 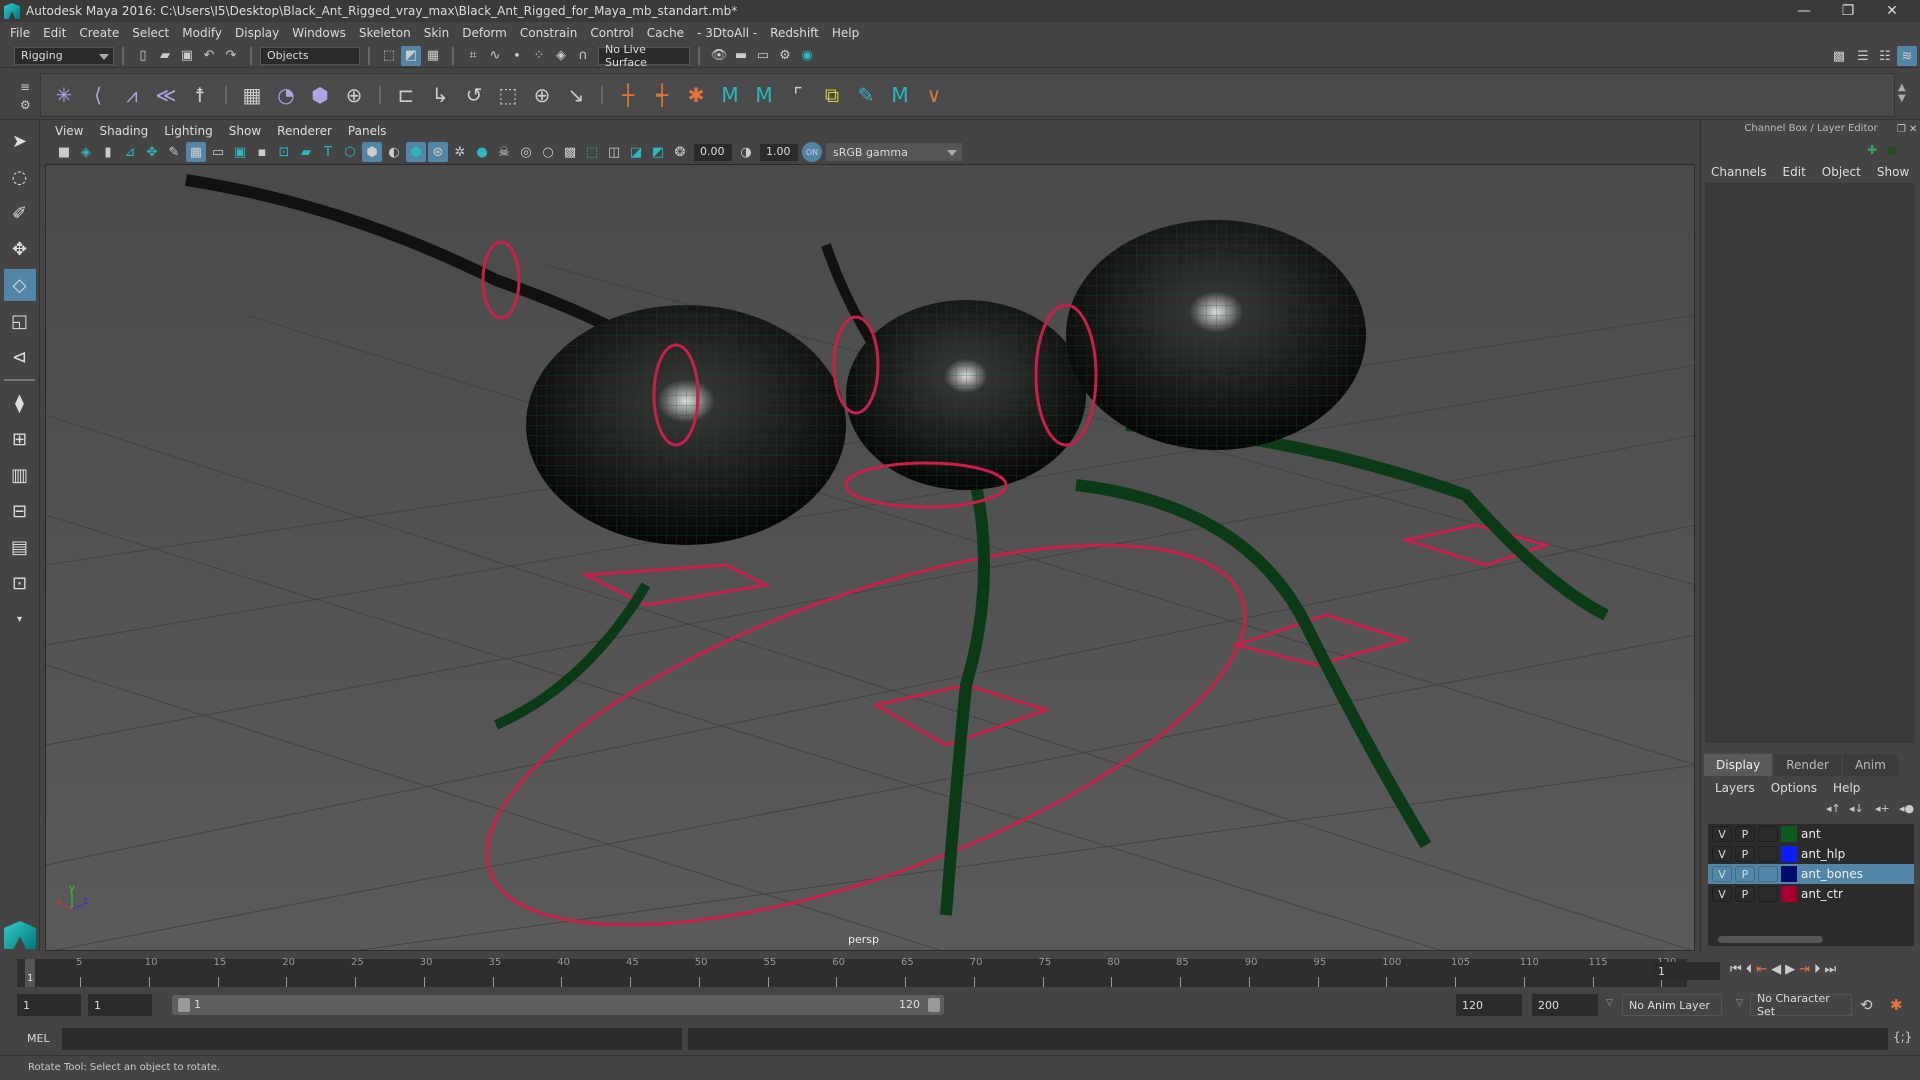 What do you see at coordinates (1739, 172) in the screenshot?
I see `cb-menu-channels: Channels` at bounding box center [1739, 172].